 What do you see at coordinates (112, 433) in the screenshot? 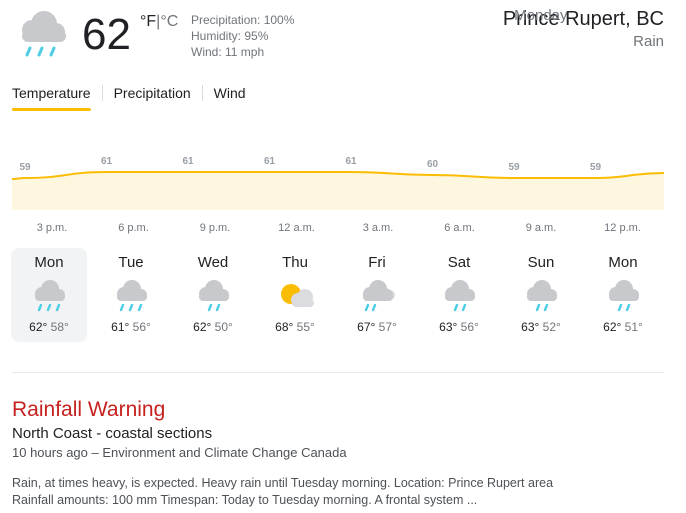
I see `warning-region: North Coast - coastal sections` at bounding box center [112, 433].